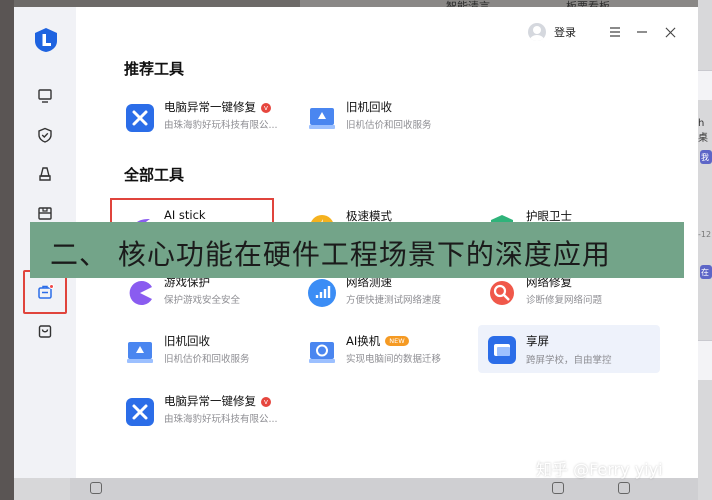 This screenshot has height=500, width=712. Describe the element at coordinates (51, 286) in the screenshot. I see `notification-dot` at that location.